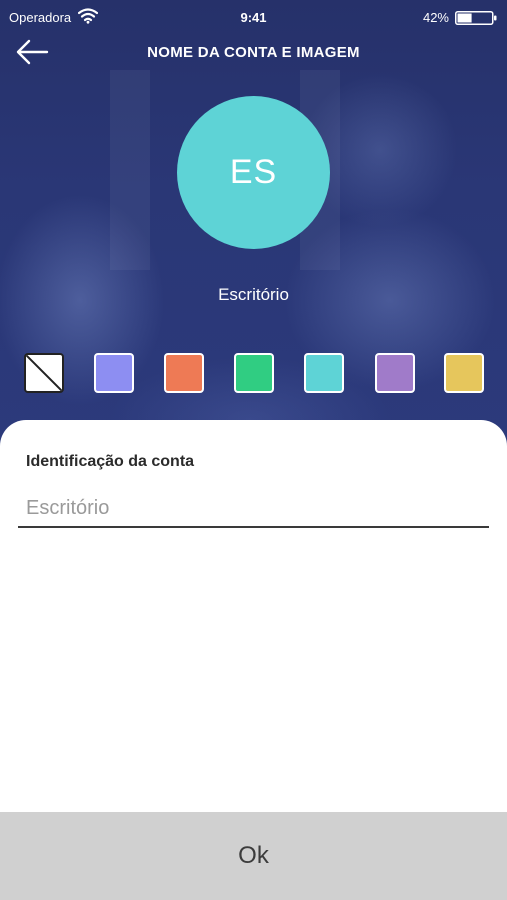 This screenshot has width=507, height=900. What do you see at coordinates (114, 373) in the screenshot?
I see `color-swatch-blue` at bounding box center [114, 373].